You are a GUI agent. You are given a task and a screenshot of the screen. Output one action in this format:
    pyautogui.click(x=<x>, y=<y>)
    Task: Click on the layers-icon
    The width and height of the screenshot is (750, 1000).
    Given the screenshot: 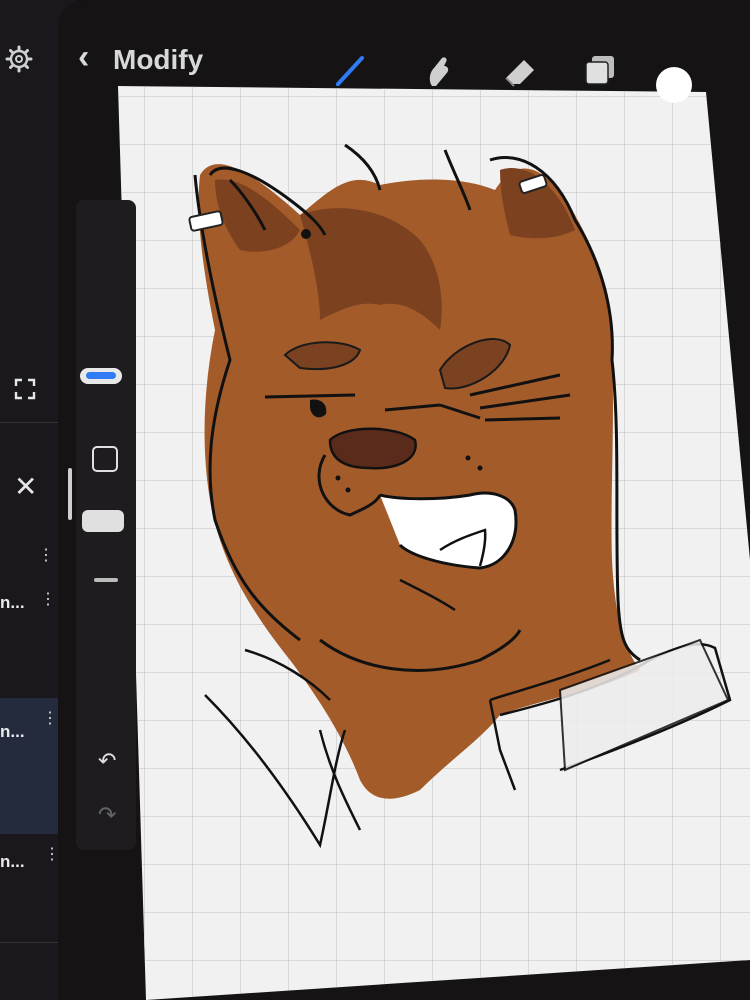 What is the action you would take?
    pyautogui.click(x=600, y=70)
    